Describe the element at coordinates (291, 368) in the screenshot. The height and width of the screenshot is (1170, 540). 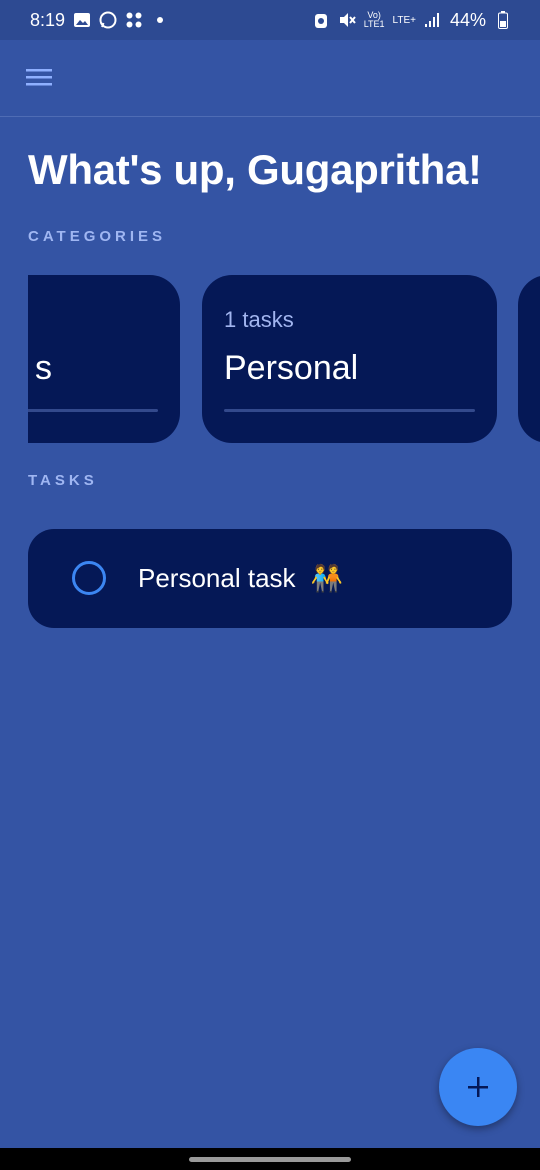
I see `category-name: Personal` at that location.